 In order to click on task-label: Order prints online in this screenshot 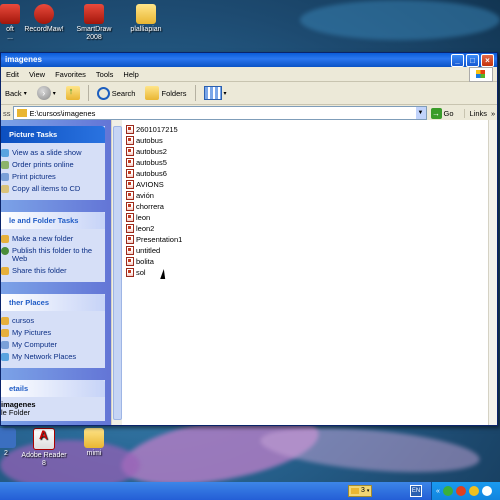, I will do `click(43, 164)`.